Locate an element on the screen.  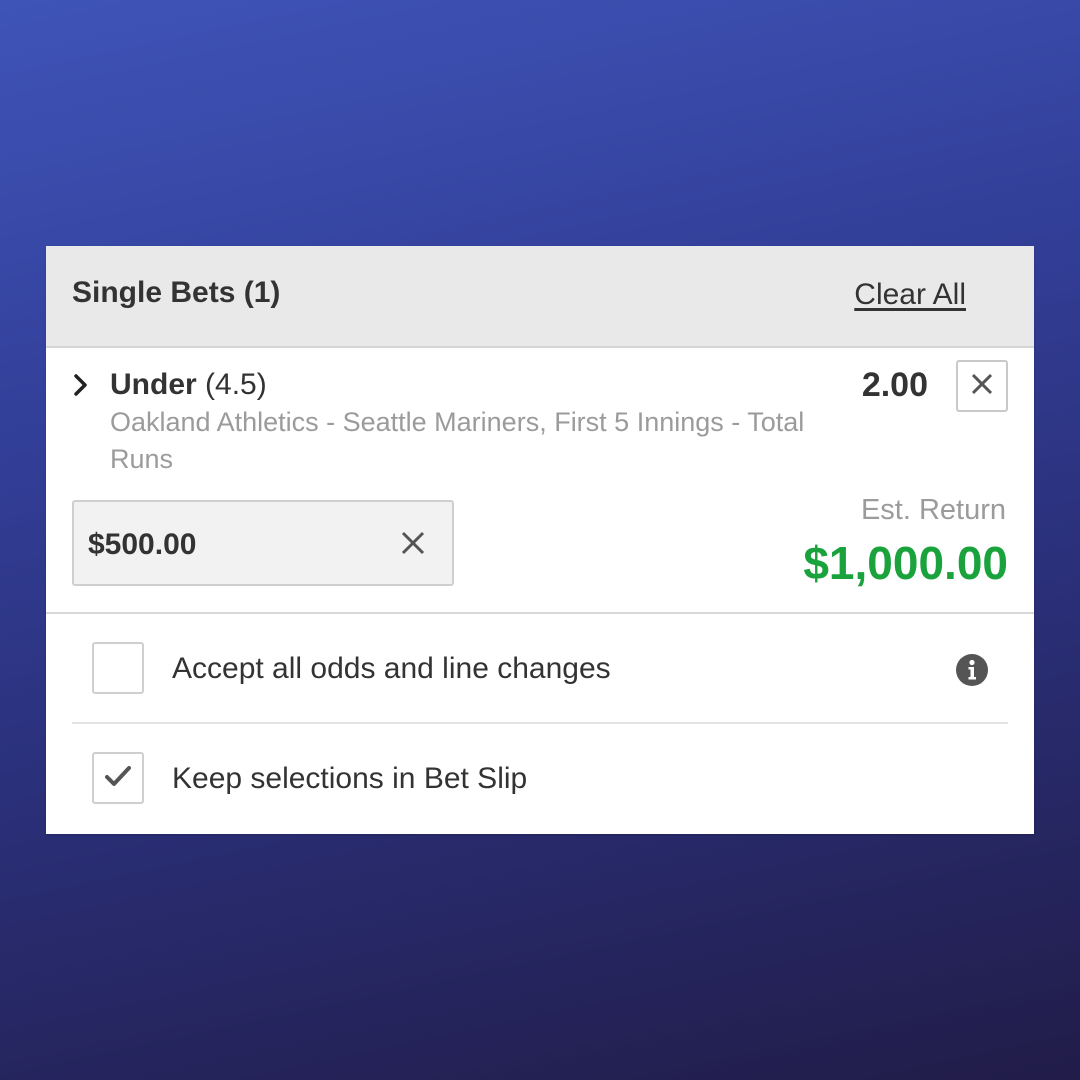
section-divider is located at coordinates (540, 613).